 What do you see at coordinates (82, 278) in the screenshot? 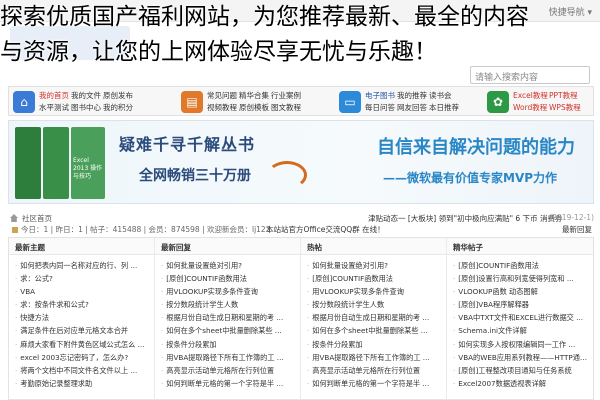
I see `list-item: 求：公式?` at bounding box center [82, 278].